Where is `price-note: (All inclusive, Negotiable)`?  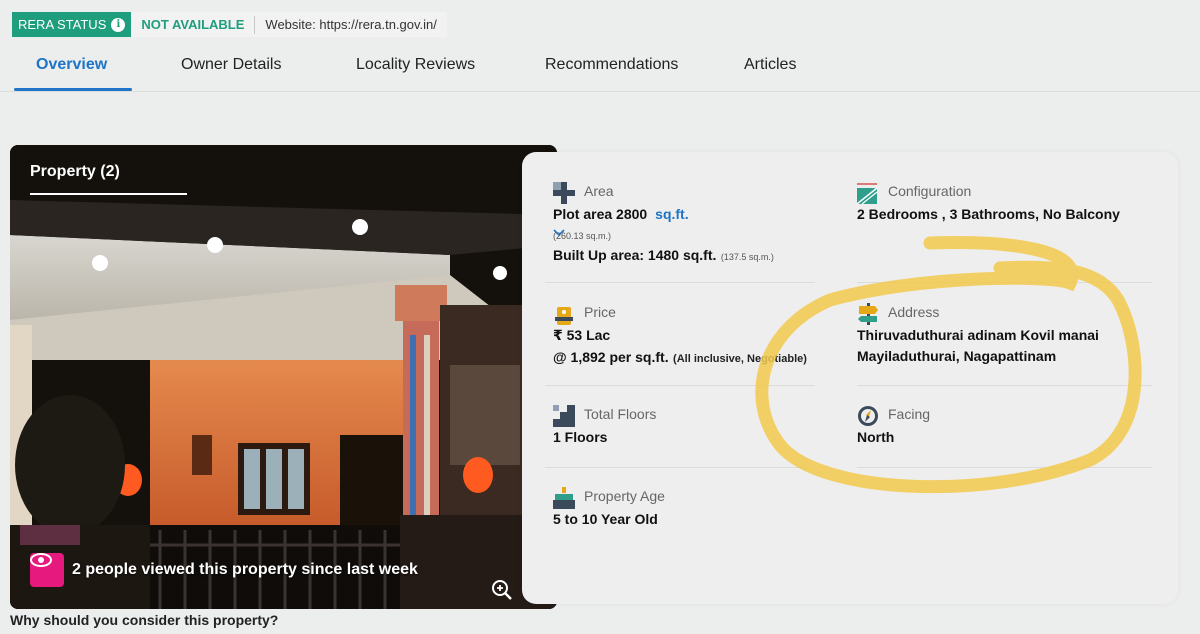 price-note: (All inclusive, Negotiable) is located at coordinates (740, 359).